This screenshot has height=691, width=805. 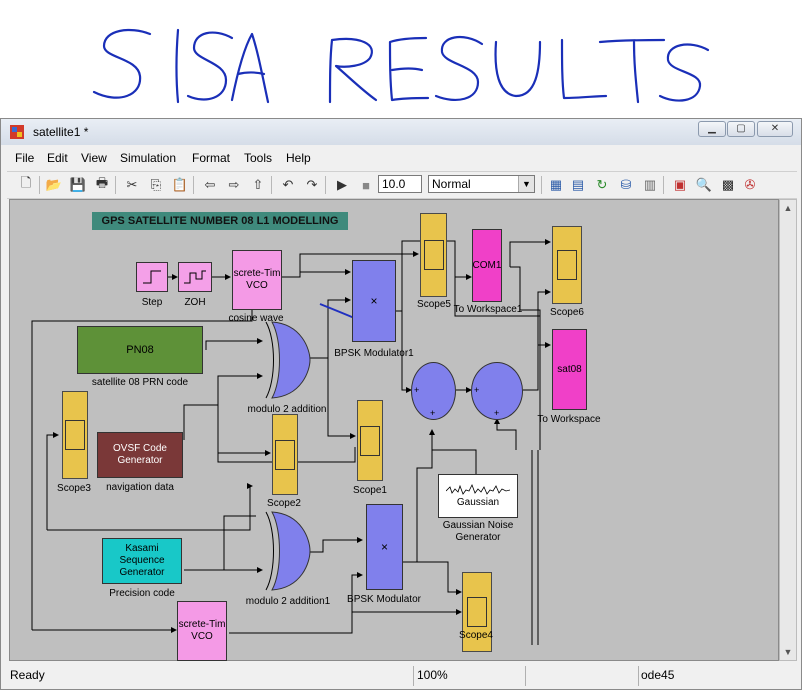 What do you see at coordinates (27, 675) in the screenshot?
I see `status-text: Ready` at bounding box center [27, 675].